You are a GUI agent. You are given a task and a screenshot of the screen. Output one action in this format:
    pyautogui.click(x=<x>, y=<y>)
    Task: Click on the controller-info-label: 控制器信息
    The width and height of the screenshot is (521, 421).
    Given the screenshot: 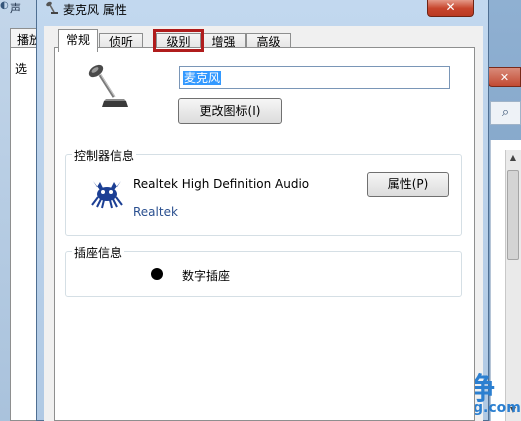 What is the action you would take?
    pyautogui.click(x=104, y=155)
    